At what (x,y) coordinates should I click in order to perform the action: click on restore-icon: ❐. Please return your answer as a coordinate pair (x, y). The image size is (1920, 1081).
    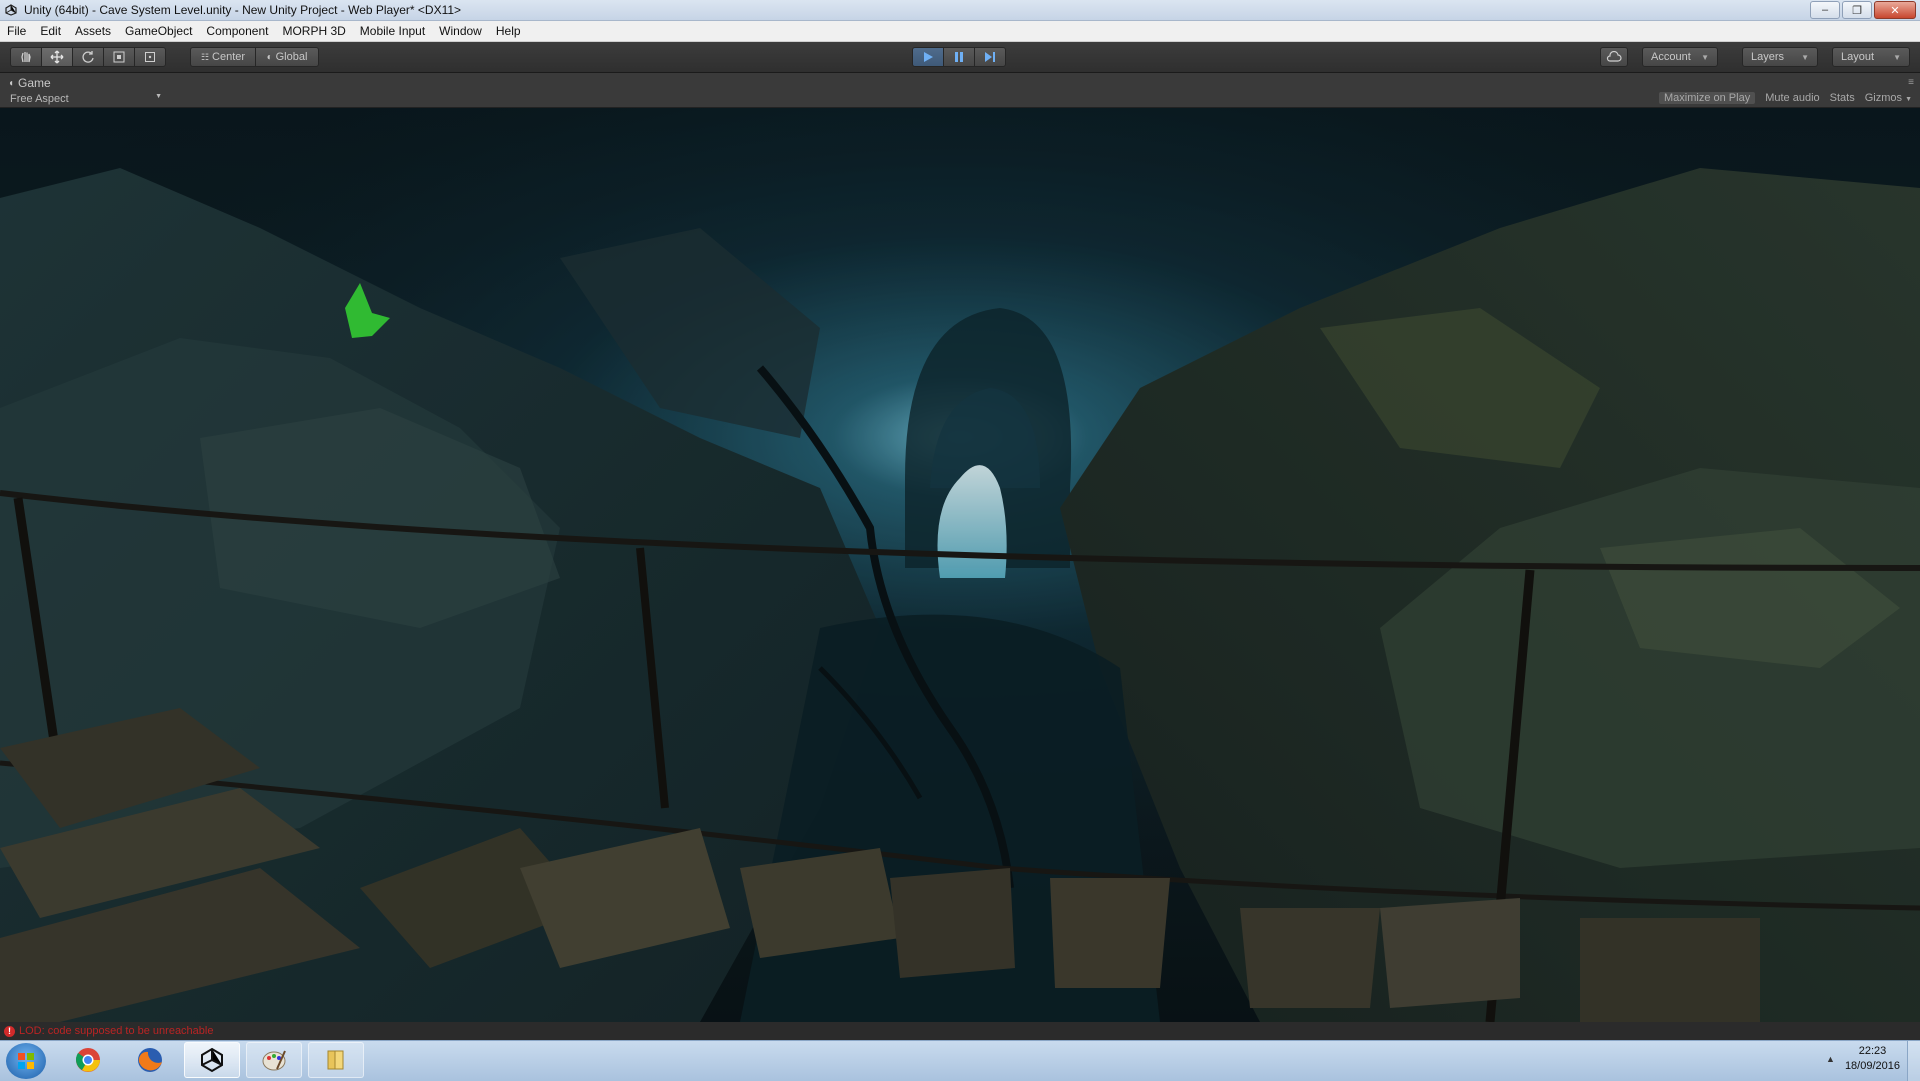
    Looking at the image, I should click on (1857, 10).